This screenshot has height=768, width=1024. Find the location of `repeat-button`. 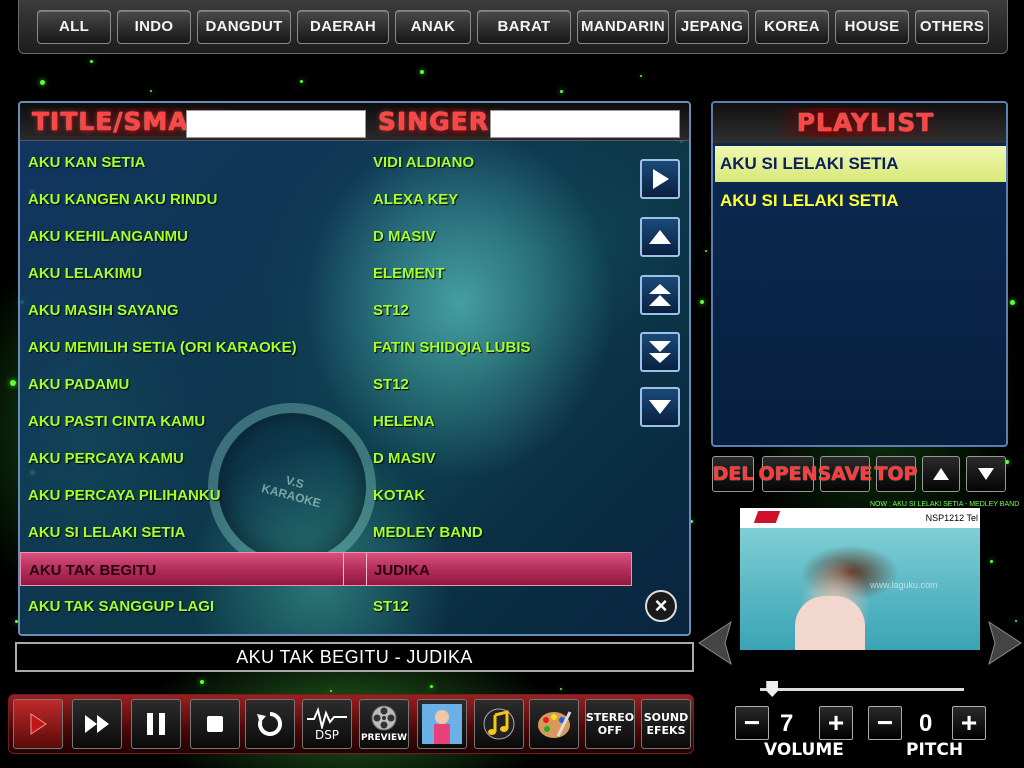

repeat-button is located at coordinates (270, 724).